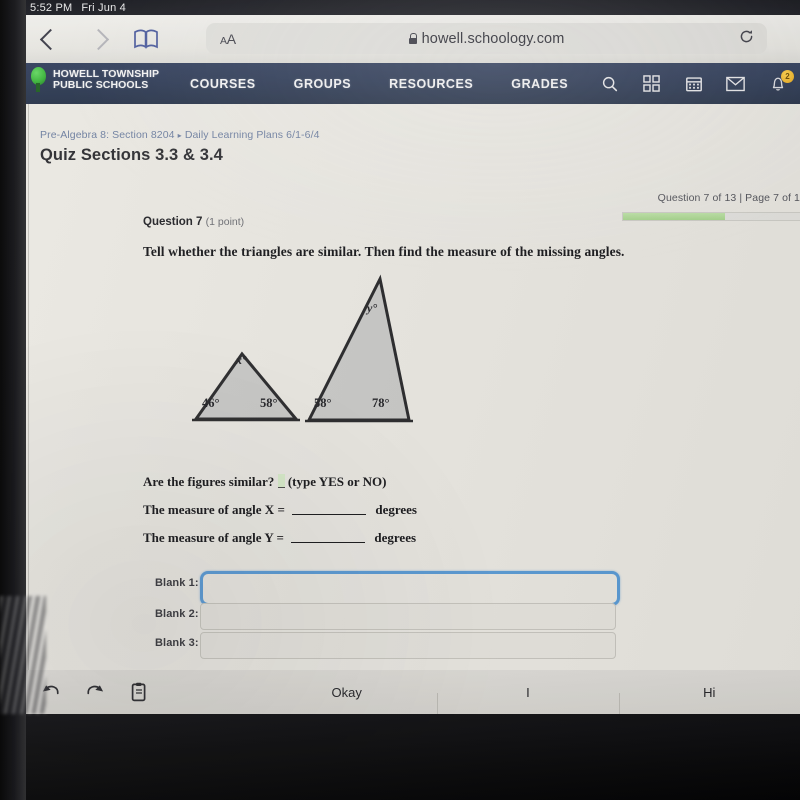 Image resolution: width=800 pixels, height=800 pixels. Describe the element at coordinates (106, 73) in the screenshot. I see `logo-line-1: HOWELL TOWNSHIP` at that location.